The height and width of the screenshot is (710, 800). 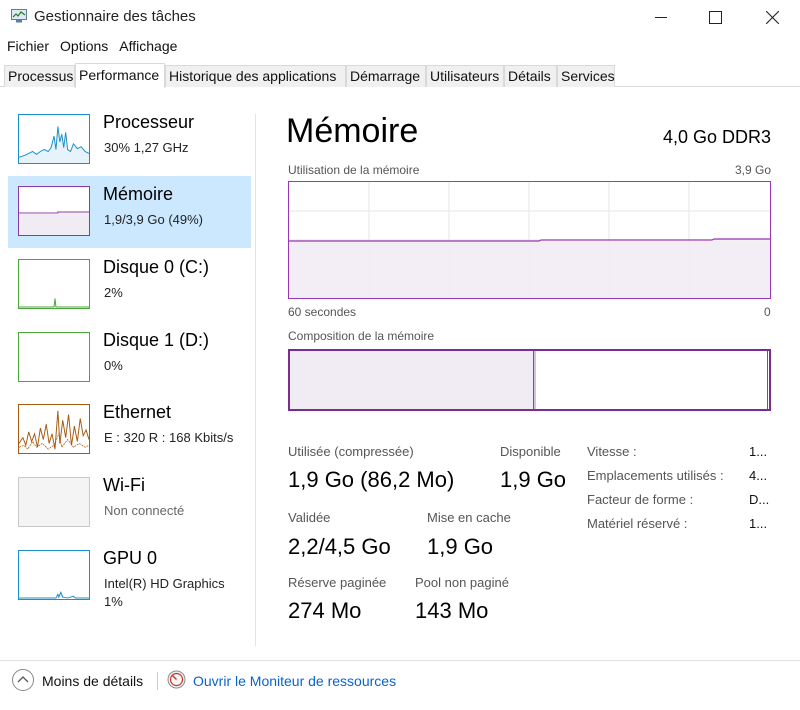 I want to click on resource-name: Wi-Fi, so click(x=124, y=485).